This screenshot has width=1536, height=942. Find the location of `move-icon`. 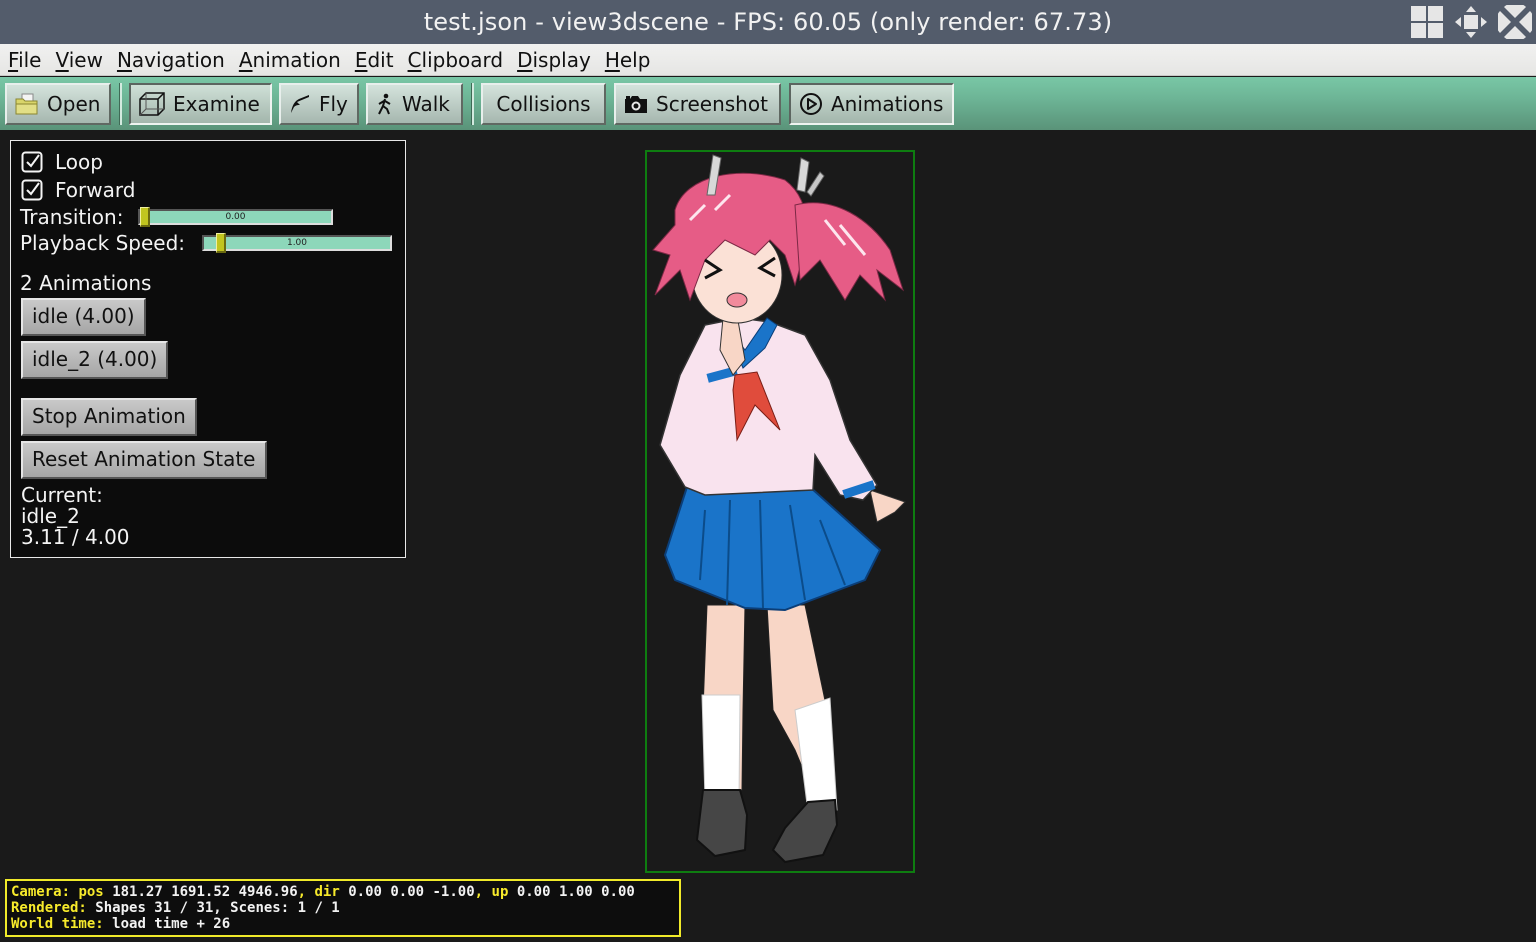

move-icon is located at coordinates (1471, 22).